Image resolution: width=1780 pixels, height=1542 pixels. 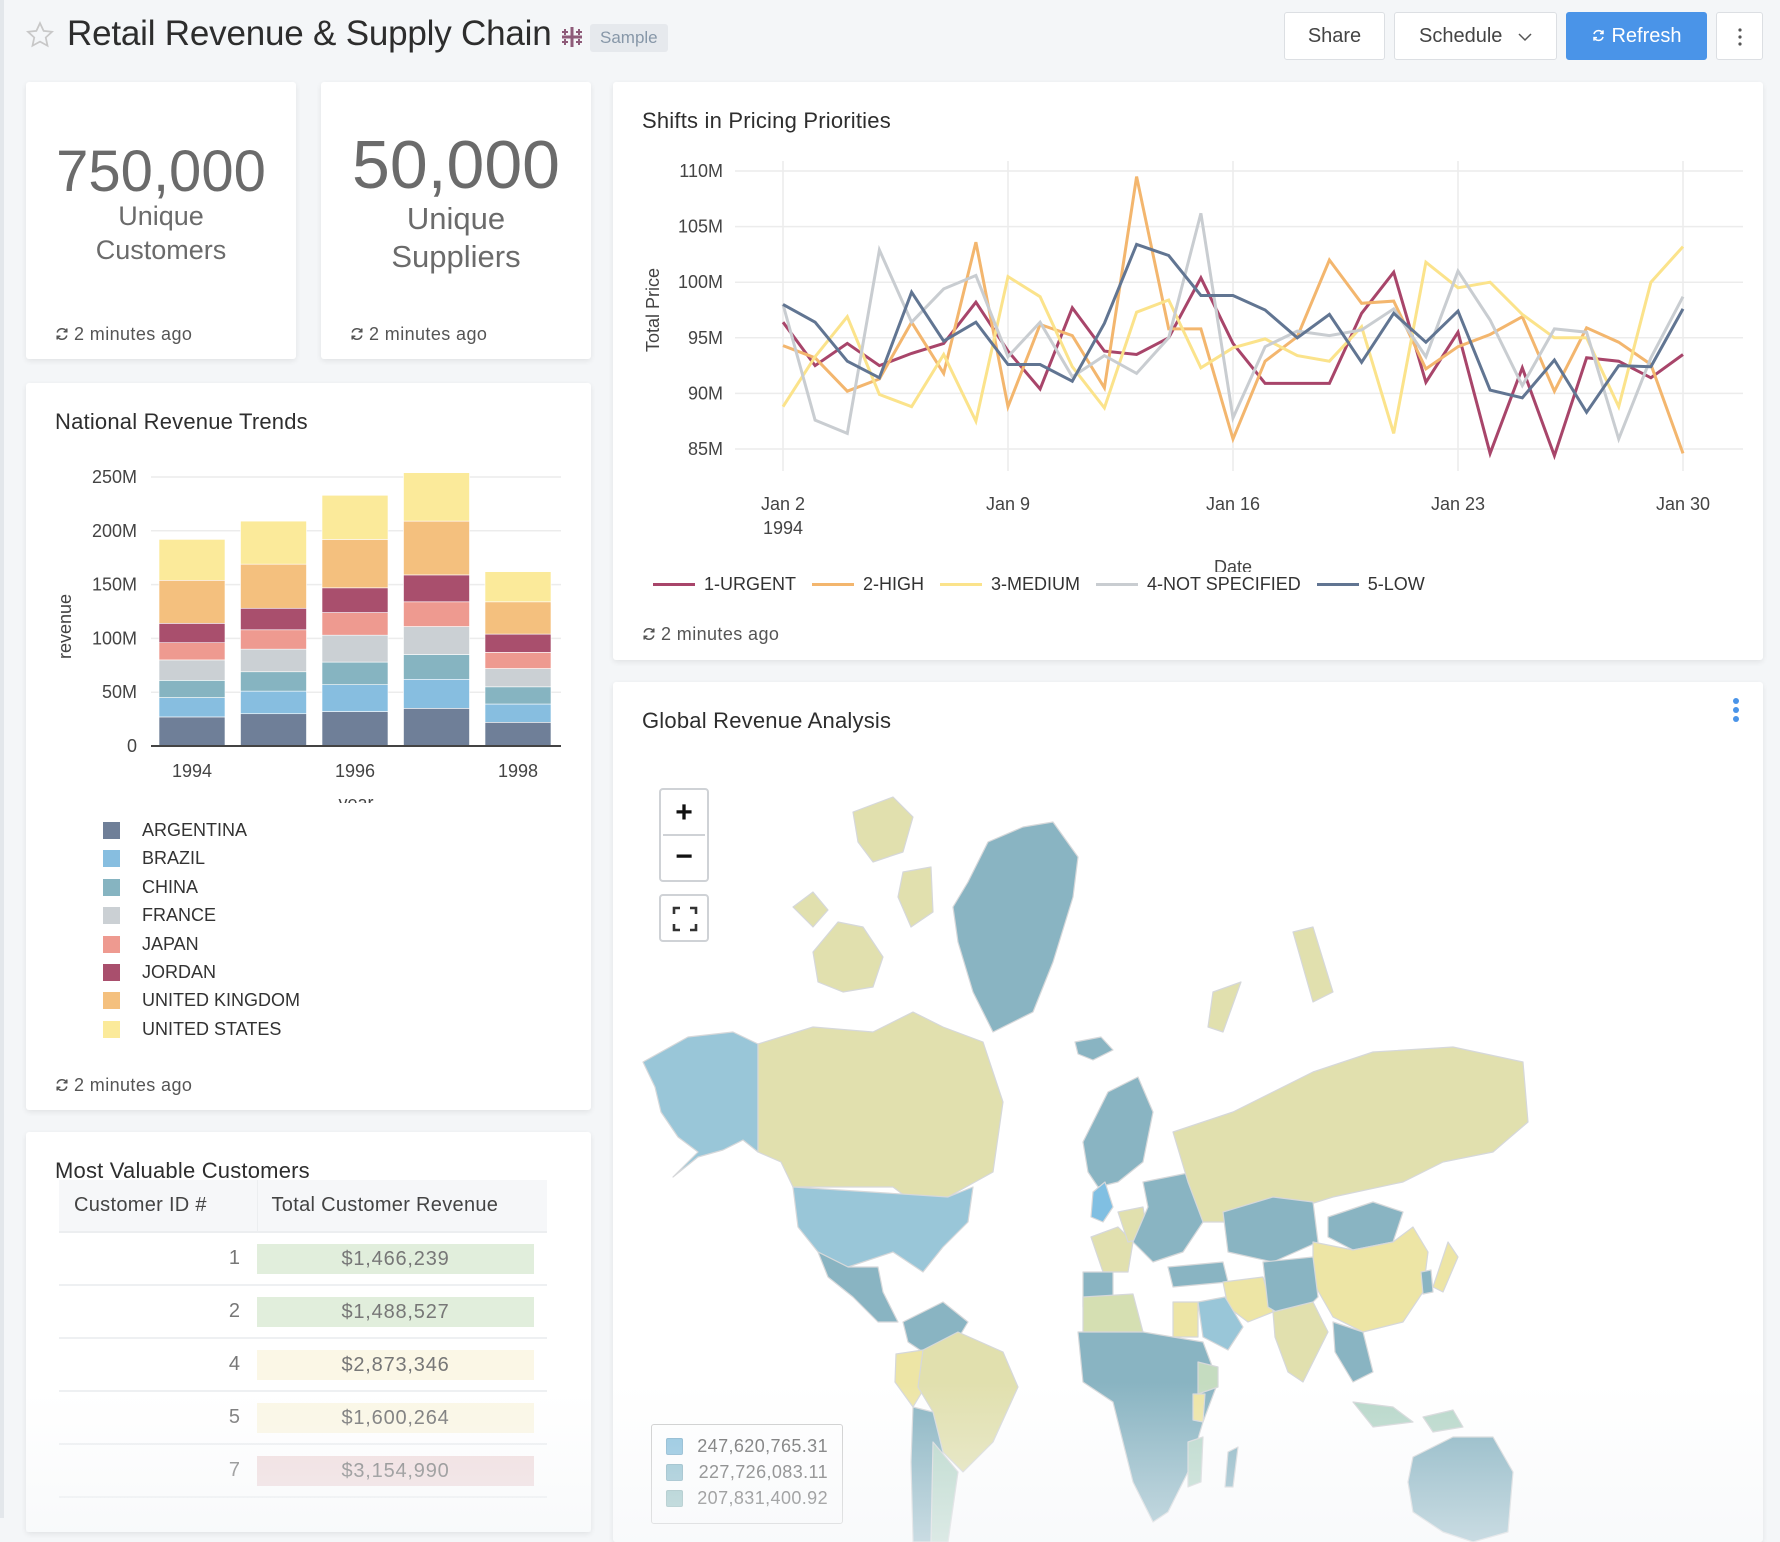 I want to click on refresh-label: Refresh, so click(x=1646, y=36).